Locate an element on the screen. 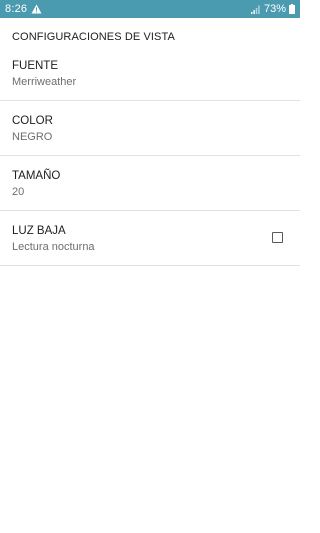  status-bar: 8:26 73% is located at coordinates (150, 9).